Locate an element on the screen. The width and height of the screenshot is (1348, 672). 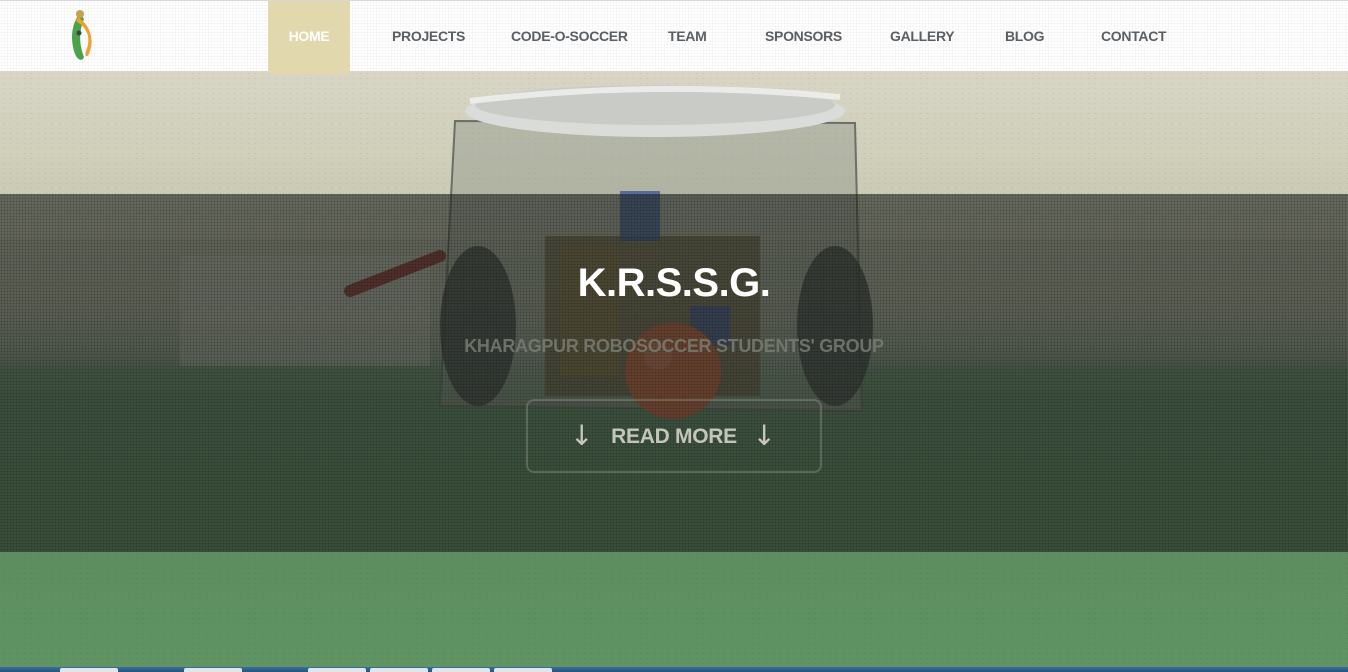
nav-contact: CONTACT is located at coordinates (1134, 36).